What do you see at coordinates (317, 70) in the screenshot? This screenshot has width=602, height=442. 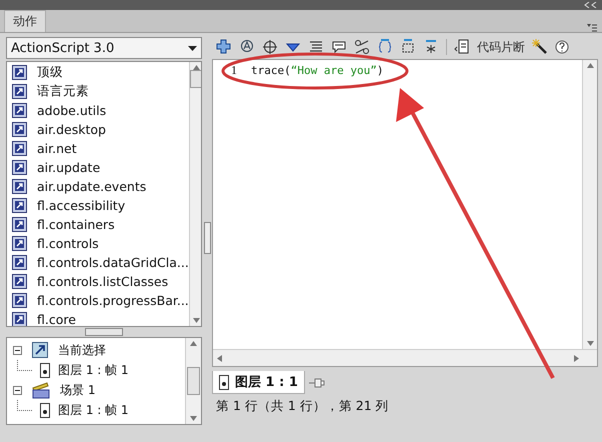 I see `code-line: trace(“How are you”)` at bounding box center [317, 70].